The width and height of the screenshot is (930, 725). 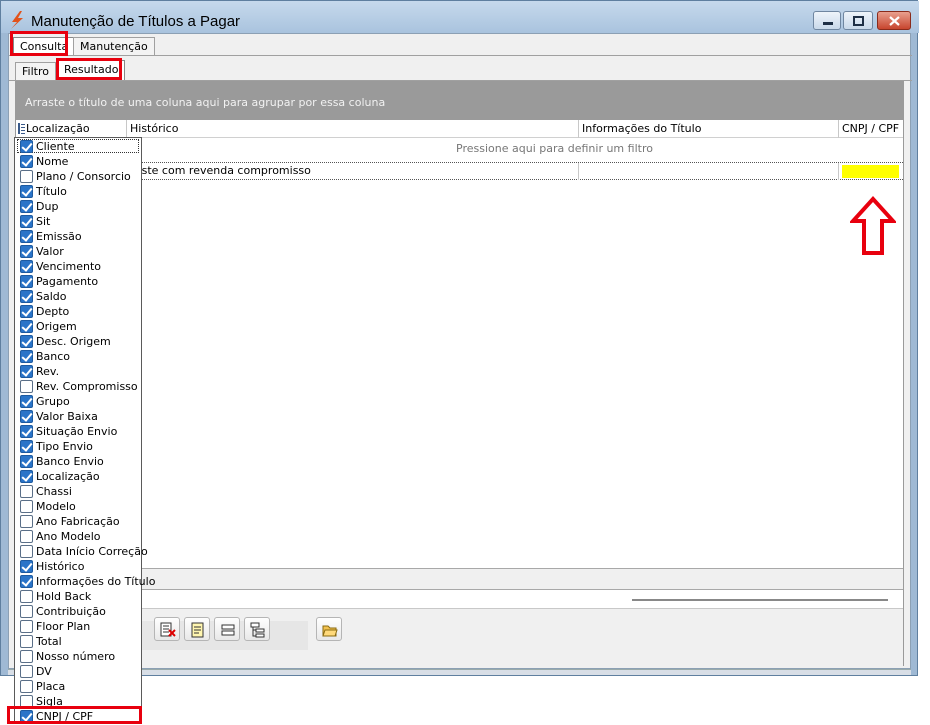 What do you see at coordinates (197, 629) in the screenshot?
I see `report-button` at bounding box center [197, 629].